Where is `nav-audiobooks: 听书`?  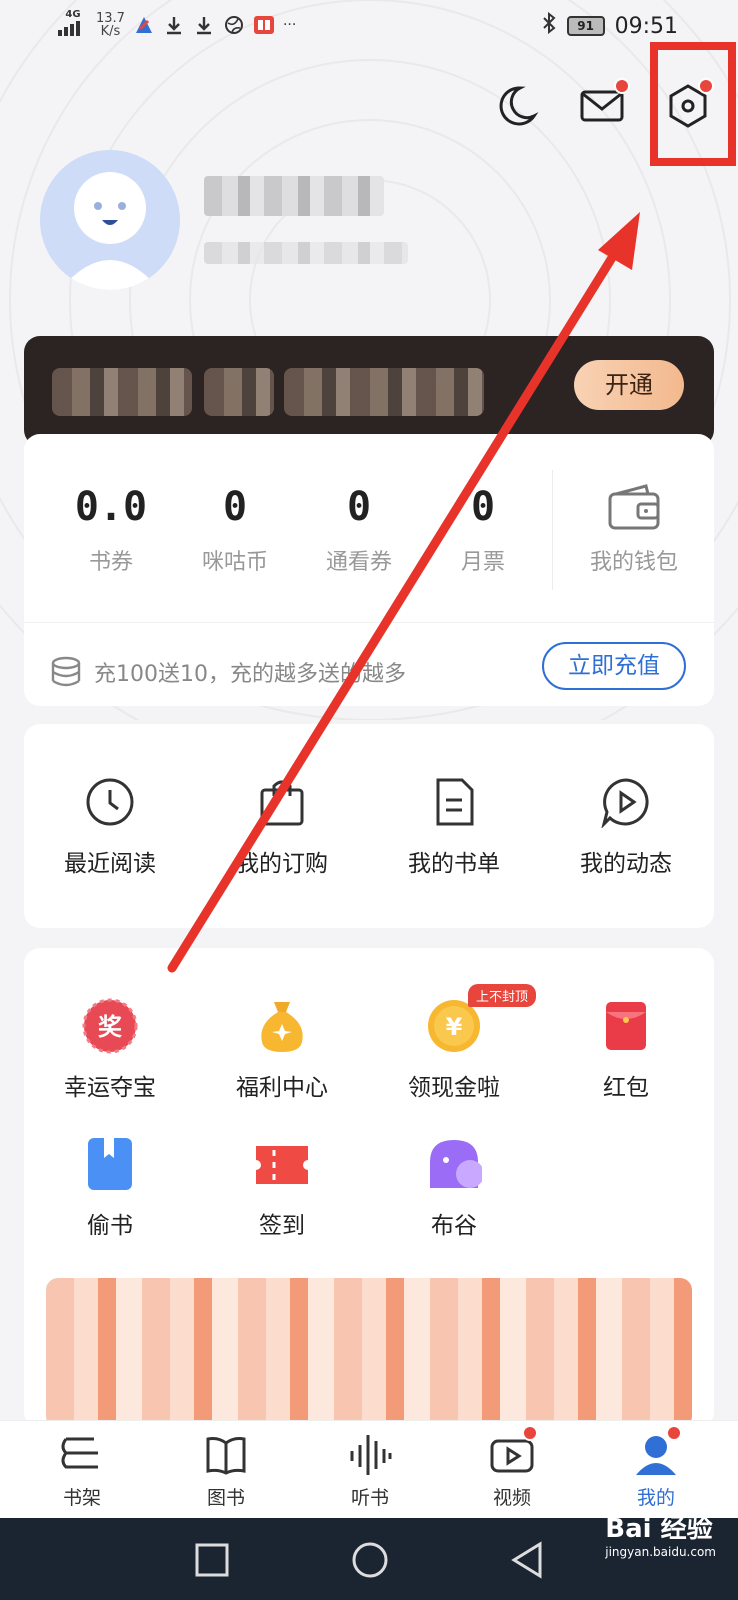 nav-audiobooks: 听书 is located at coordinates (370, 1470).